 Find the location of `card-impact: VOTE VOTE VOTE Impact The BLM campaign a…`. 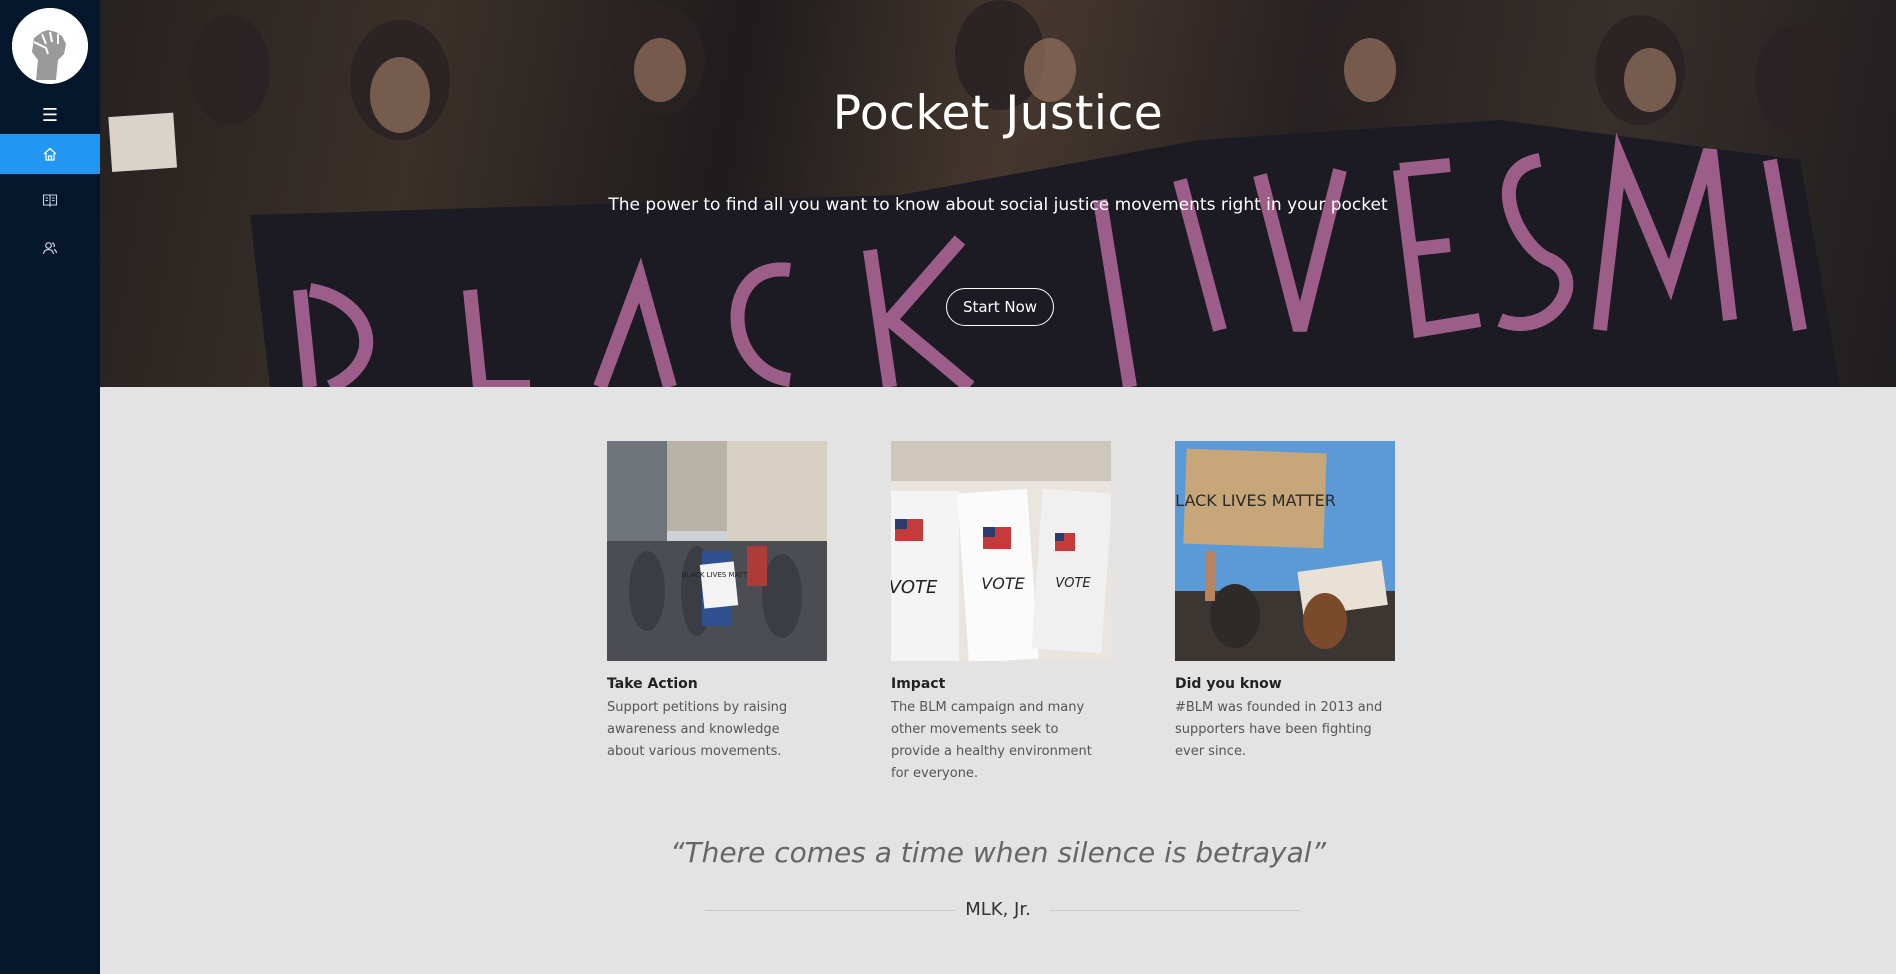

card-impact: VOTE VOTE VOTE Impact The BLM campaign a… is located at coordinates (1001, 613).